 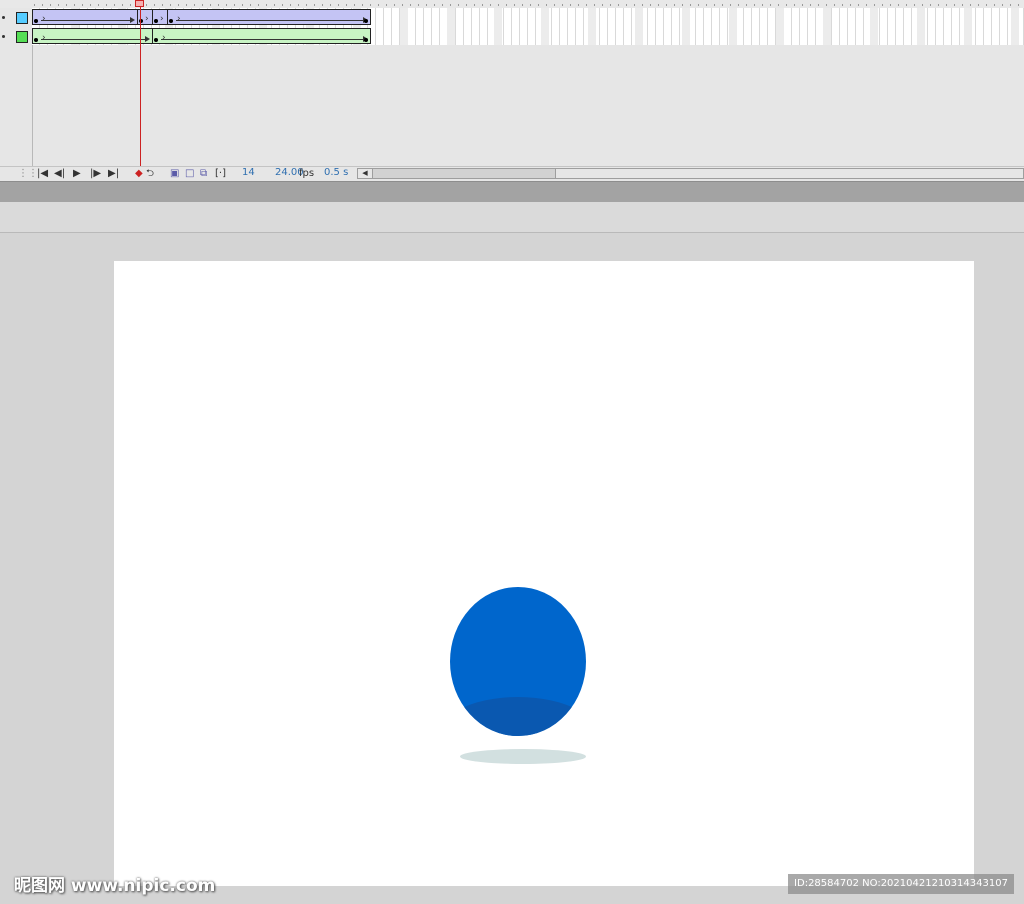 What do you see at coordinates (95, 174) in the screenshot?
I see `step-forward-icon: |▶` at bounding box center [95, 174].